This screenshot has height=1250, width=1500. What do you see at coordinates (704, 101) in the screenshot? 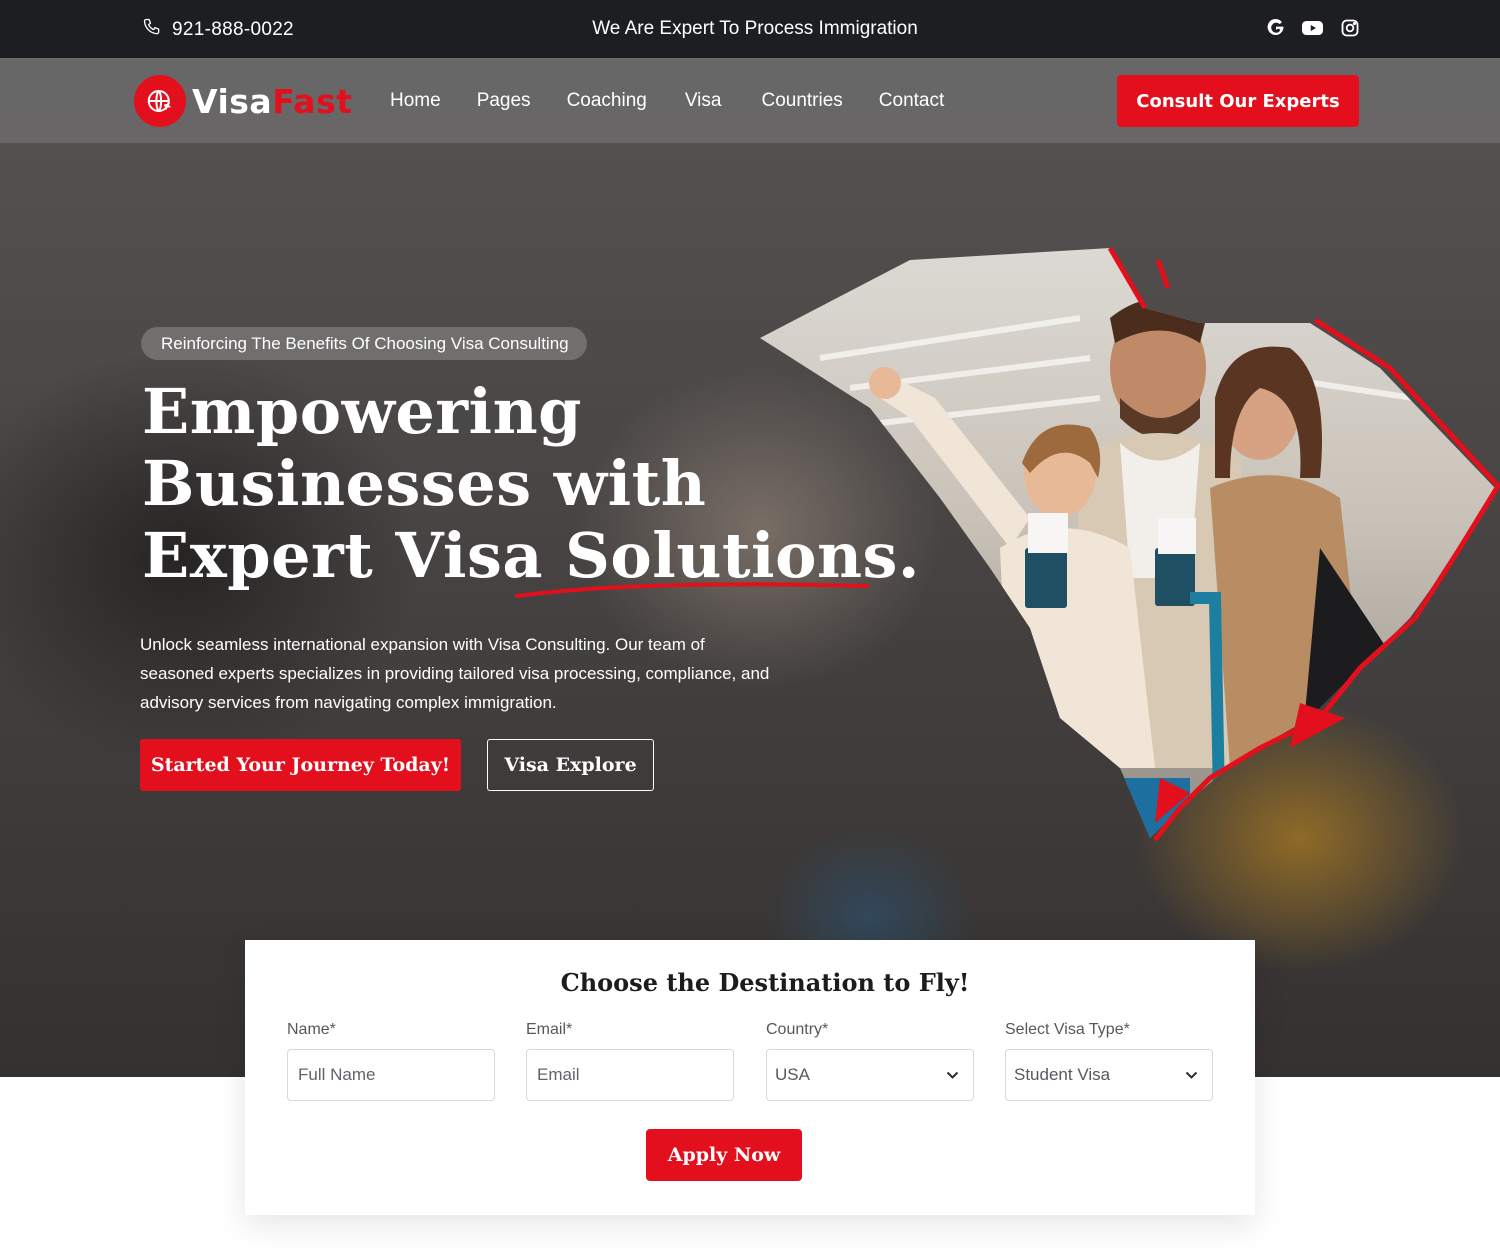
I see `nav-item-visa: Visa` at bounding box center [704, 101].